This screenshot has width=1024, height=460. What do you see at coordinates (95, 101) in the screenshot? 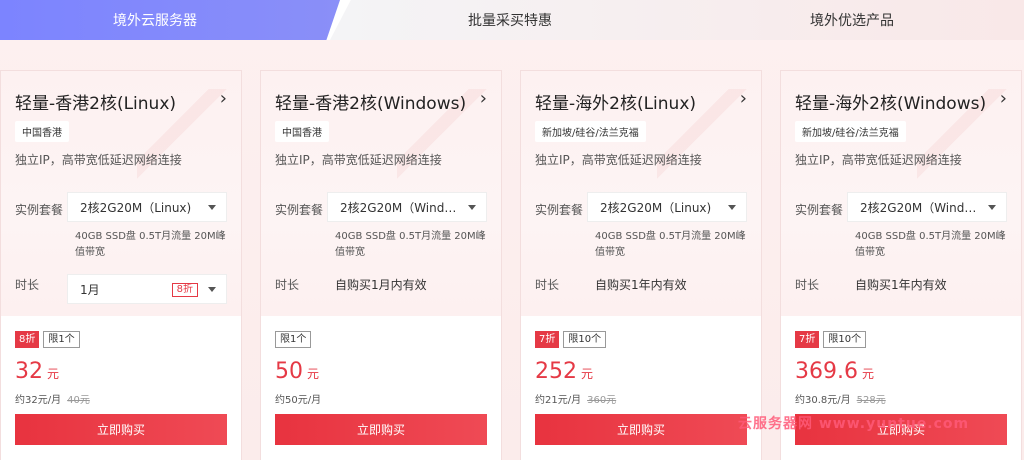
I see `card-title: 轻量-香港2核(Linux)` at bounding box center [95, 101].